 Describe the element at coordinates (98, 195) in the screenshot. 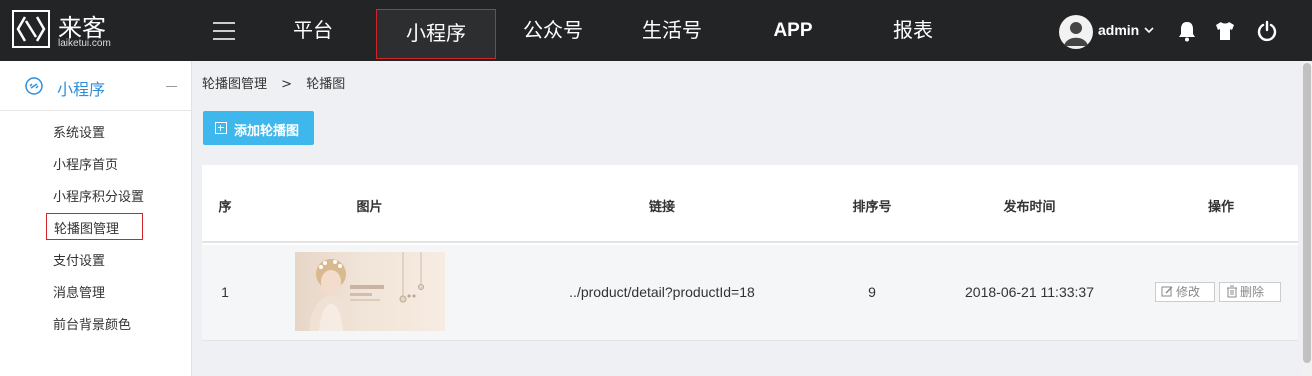

I see `sidebar-item-points-settings: 小程序积分设置` at that location.